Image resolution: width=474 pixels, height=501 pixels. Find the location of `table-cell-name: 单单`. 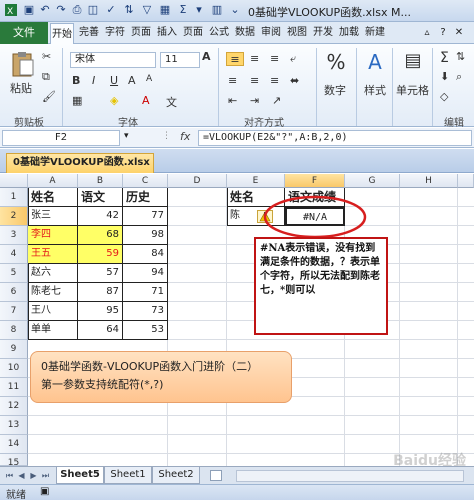

table-cell-name: 单单 is located at coordinates (53, 330).